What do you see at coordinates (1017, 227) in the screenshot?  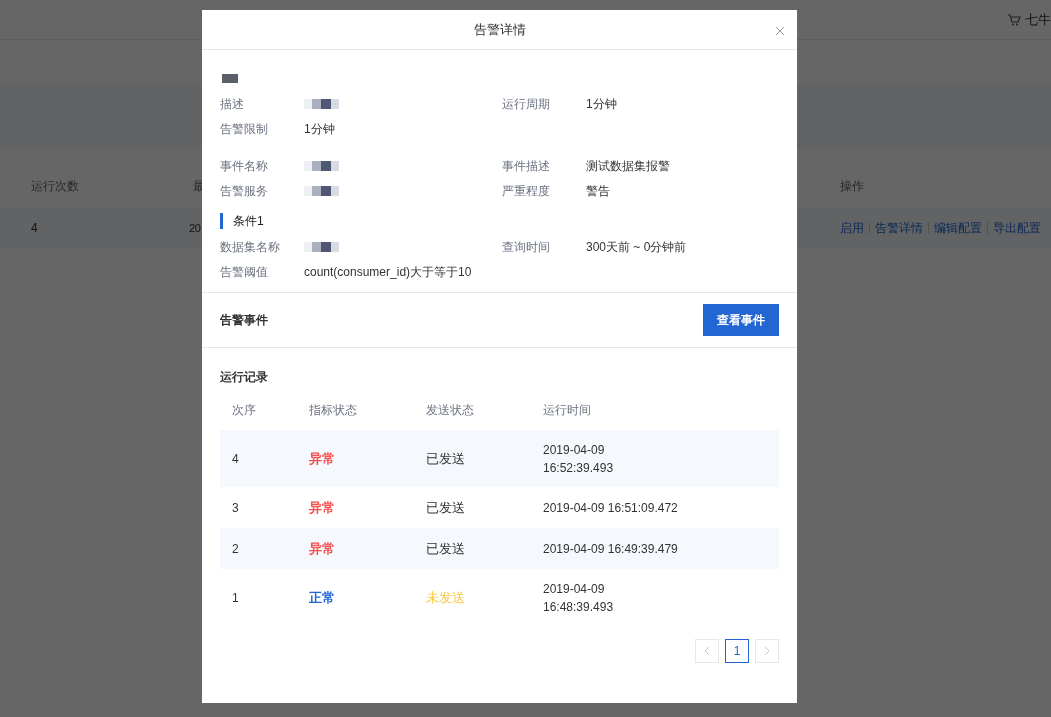 I see `action-link: 导出配置` at bounding box center [1017, 227].